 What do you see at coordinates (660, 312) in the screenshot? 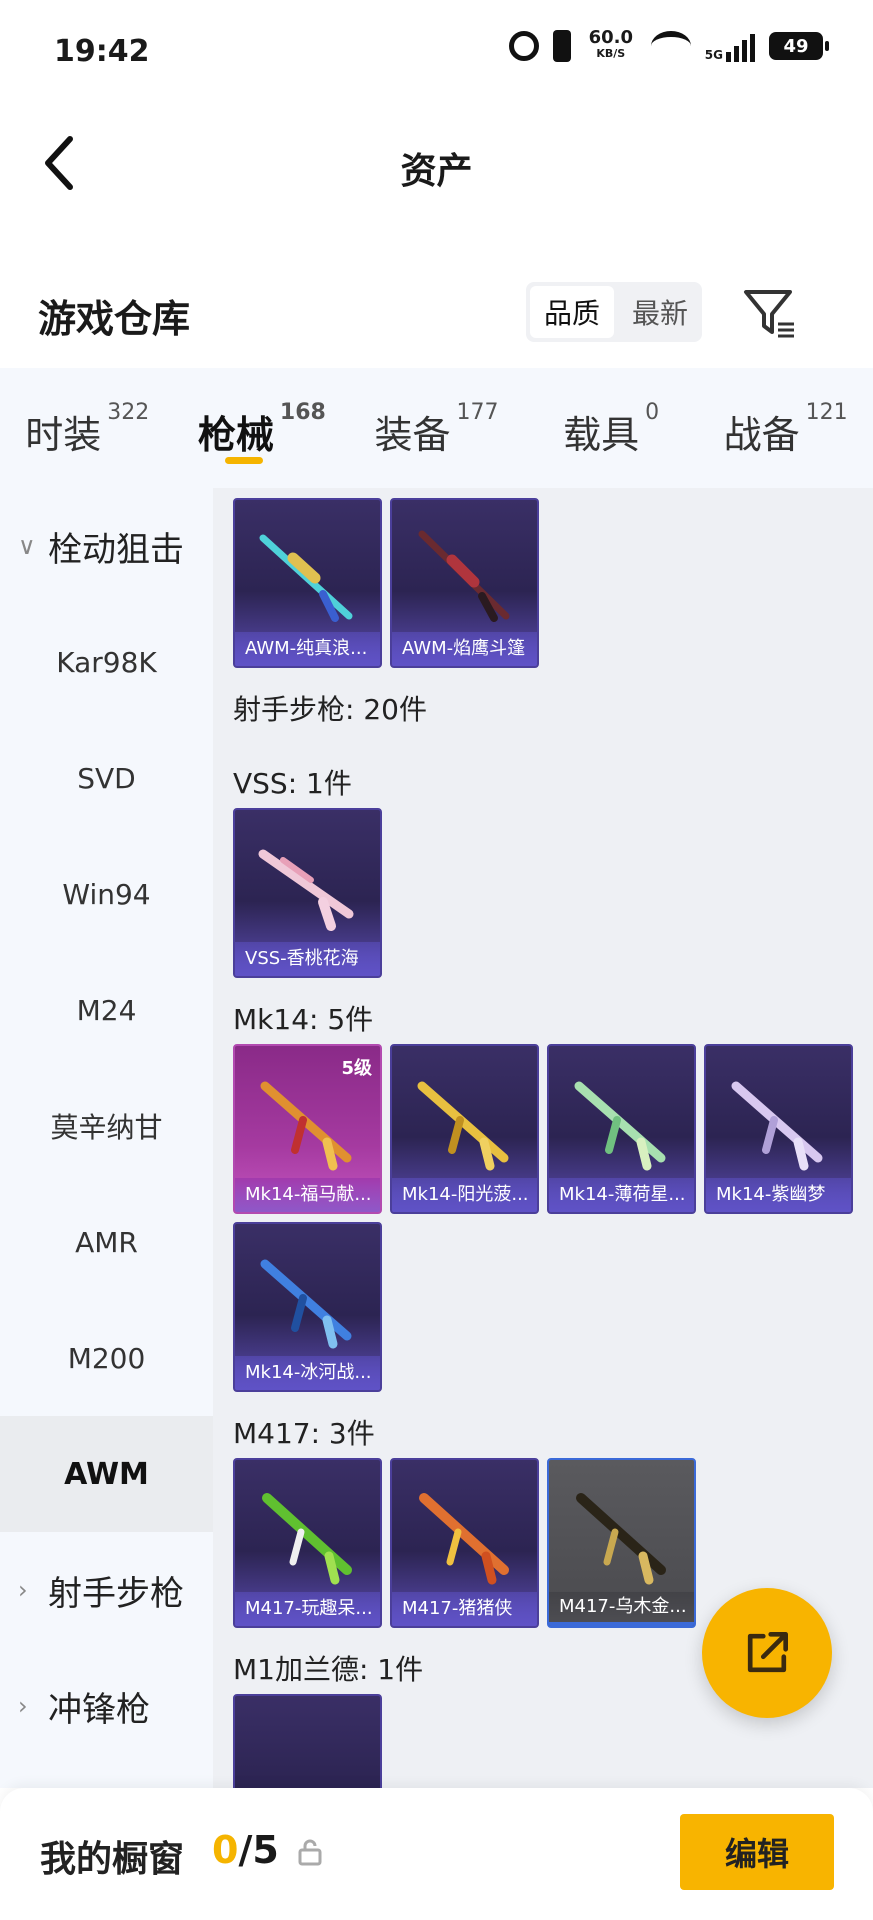
I see `sort-latest: 最新` at bounding box center [660, 312].